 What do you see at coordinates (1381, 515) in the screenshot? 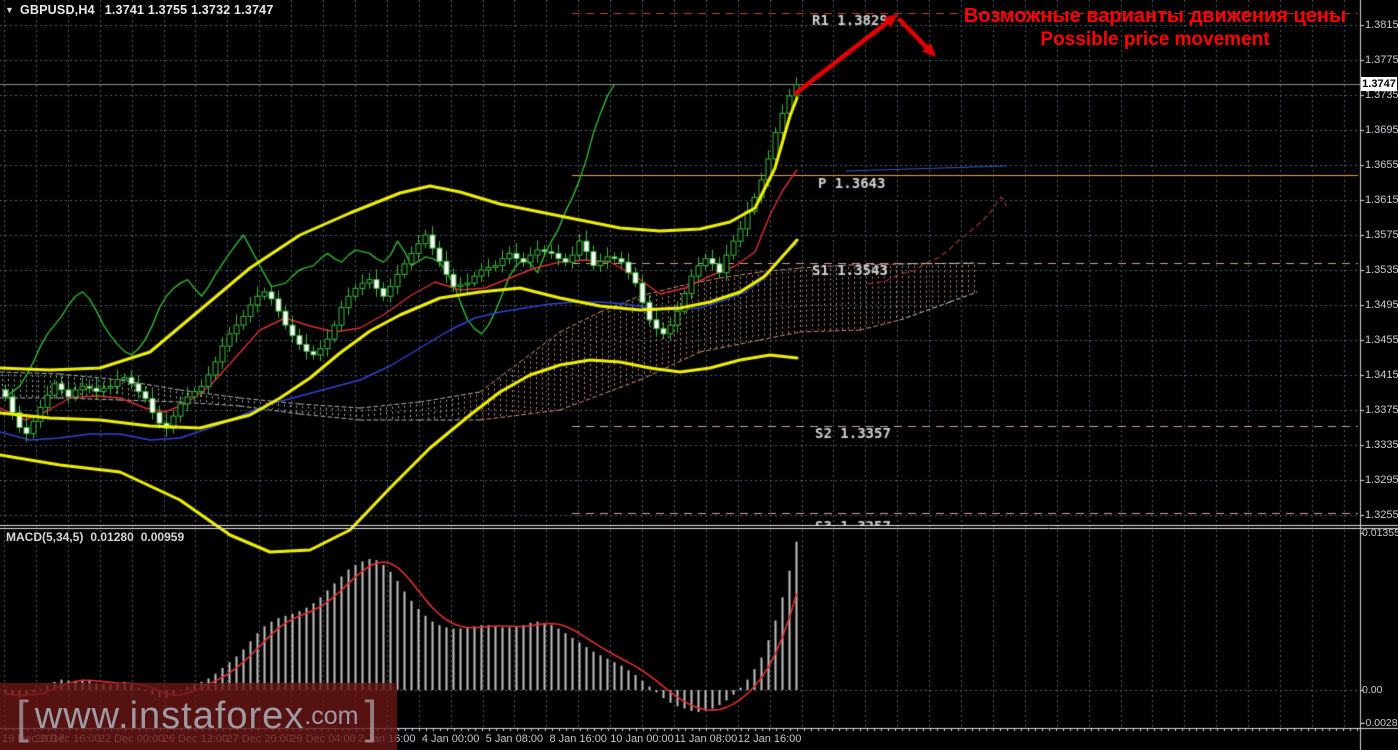
I see `price-axis-label: 1.3255` at bounding box center [1381, 515].